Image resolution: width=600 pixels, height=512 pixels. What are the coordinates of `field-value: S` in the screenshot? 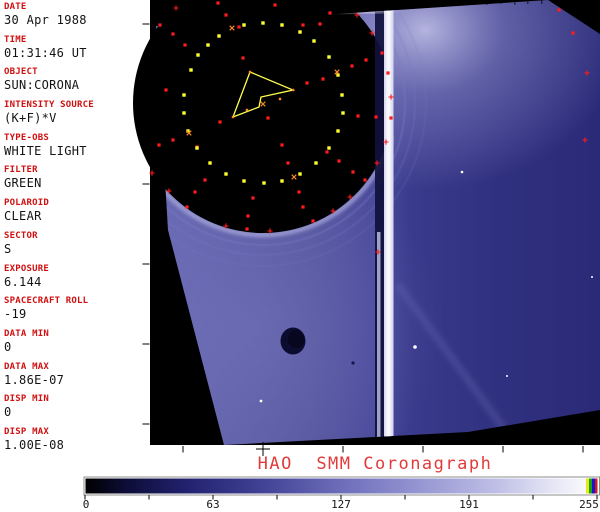 It's located at (8, 248).